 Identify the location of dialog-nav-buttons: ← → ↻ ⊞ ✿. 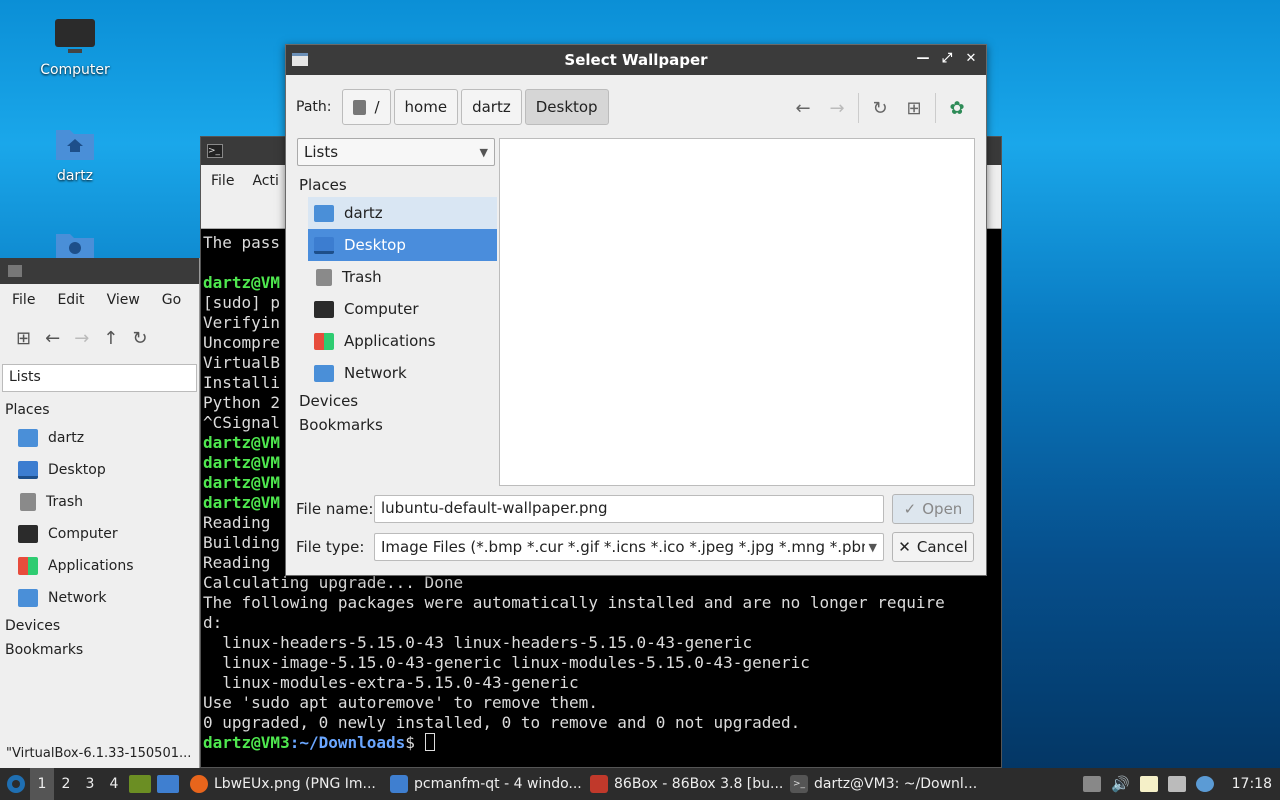
(880, 108).